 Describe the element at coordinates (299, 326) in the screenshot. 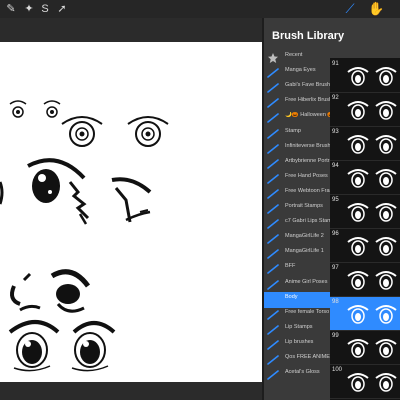

I see `brush-set-label: Lip Stamps` at that location.